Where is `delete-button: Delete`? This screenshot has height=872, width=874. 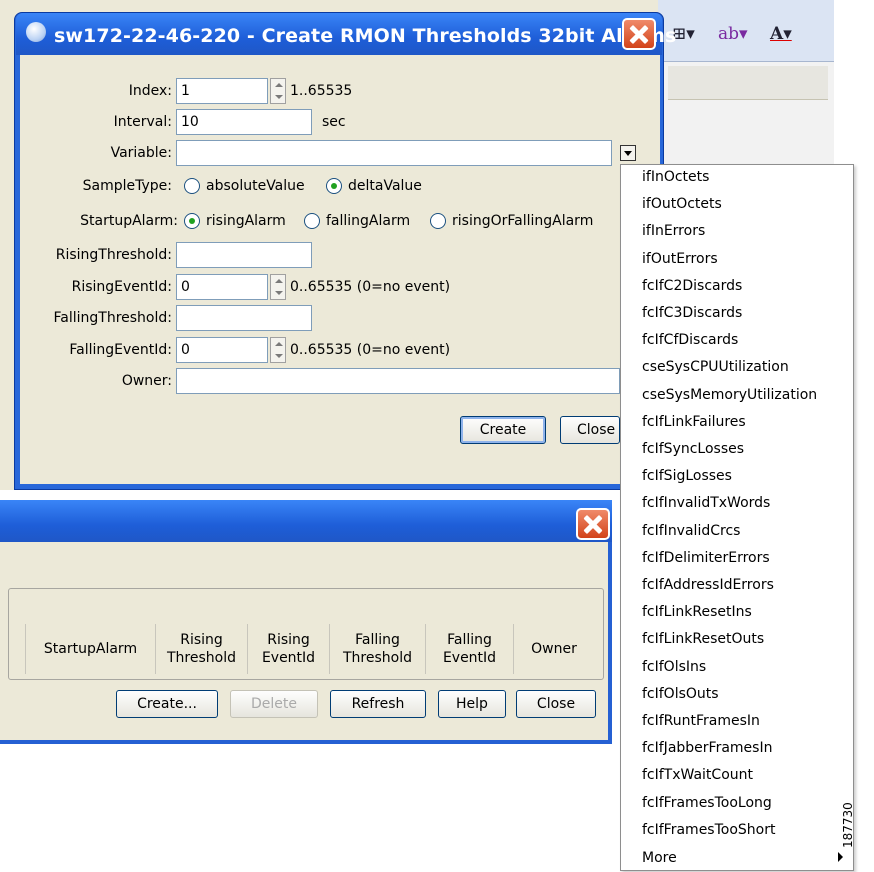
delete-button: Delete is located at coordinates (274, 704).